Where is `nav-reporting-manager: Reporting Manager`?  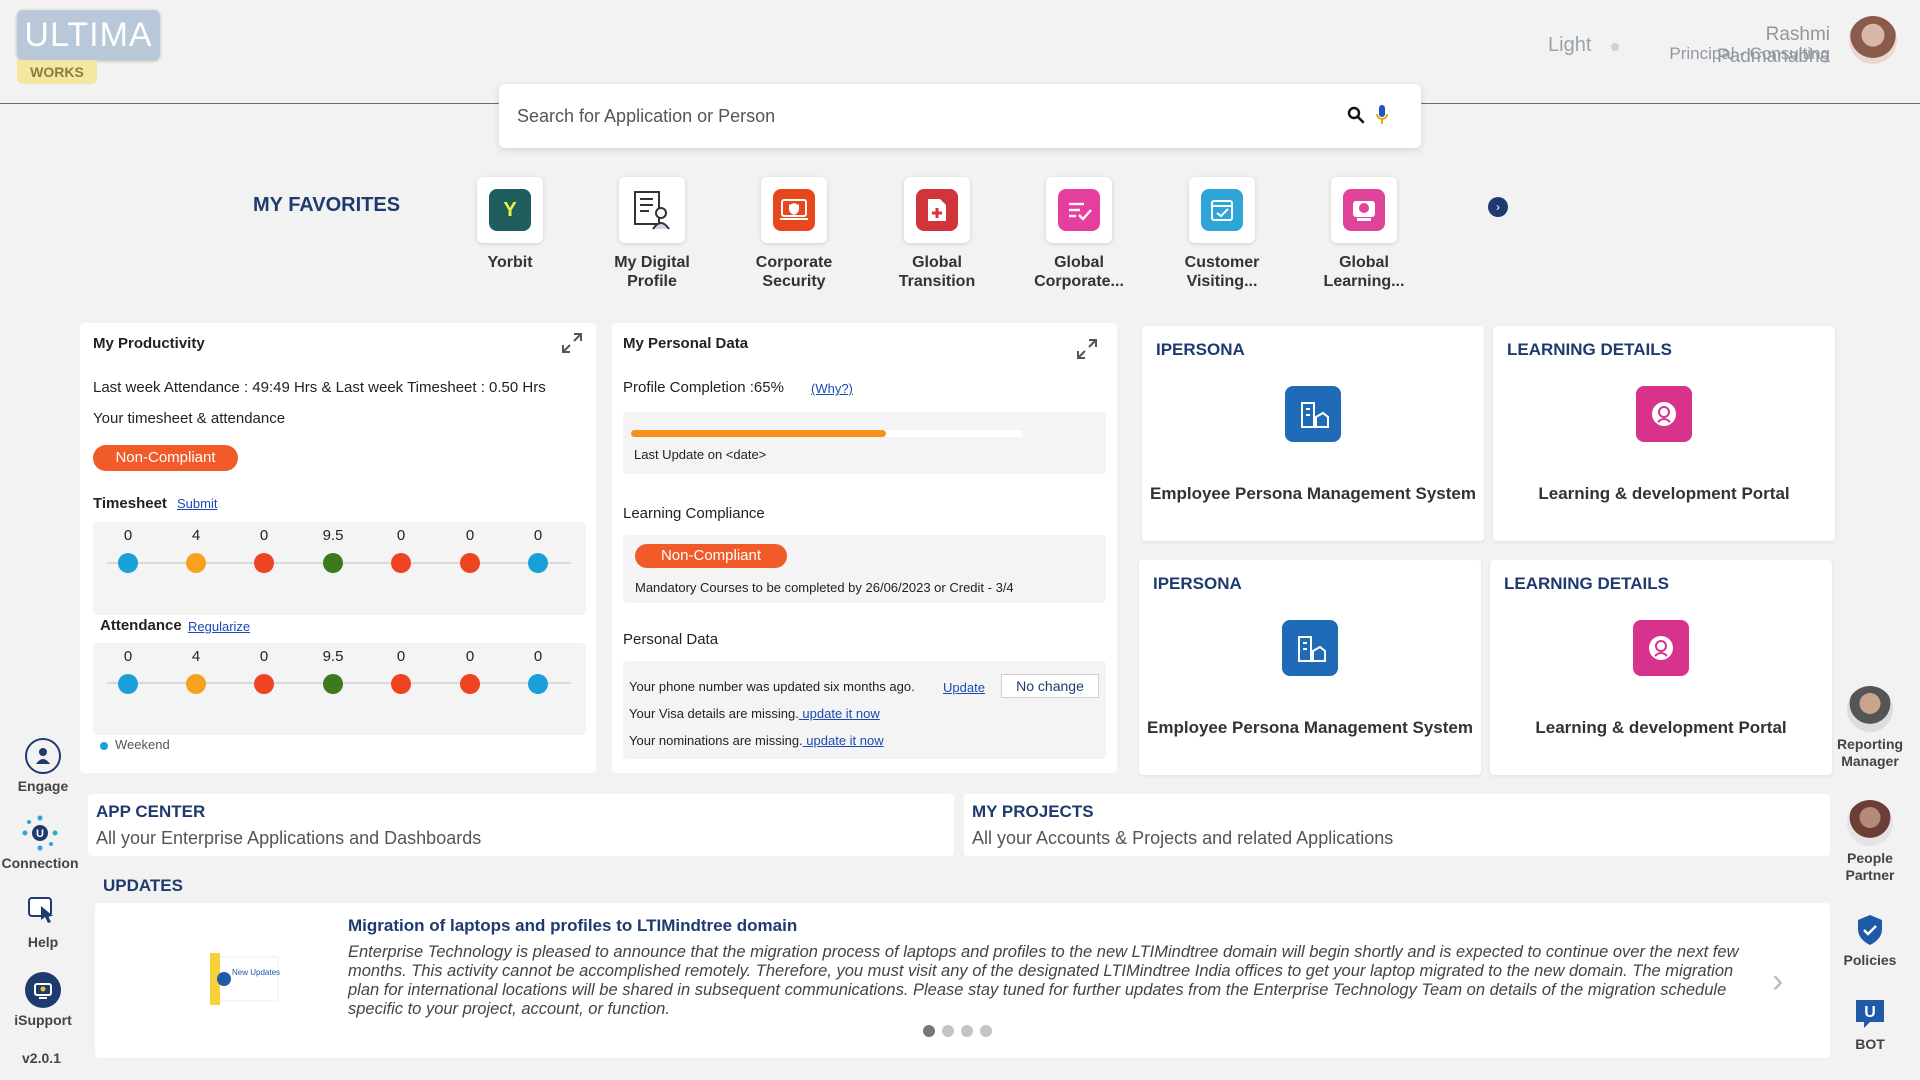
nav-reporting-manager: Reporting Manager is located at coordinates (1870, 728).